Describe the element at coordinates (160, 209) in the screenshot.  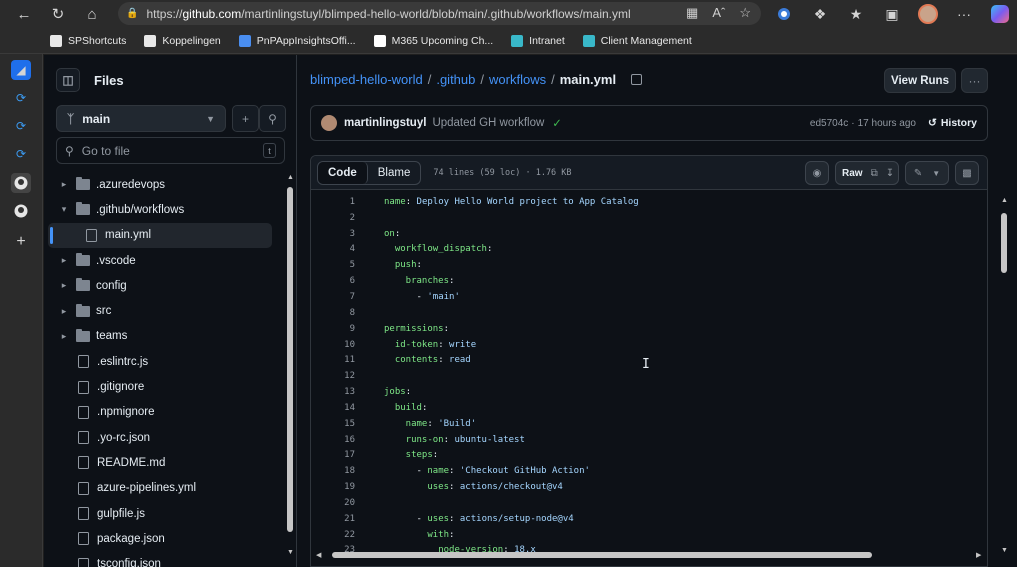
I see `tree-item: ▾ .github/workflows` at that location.